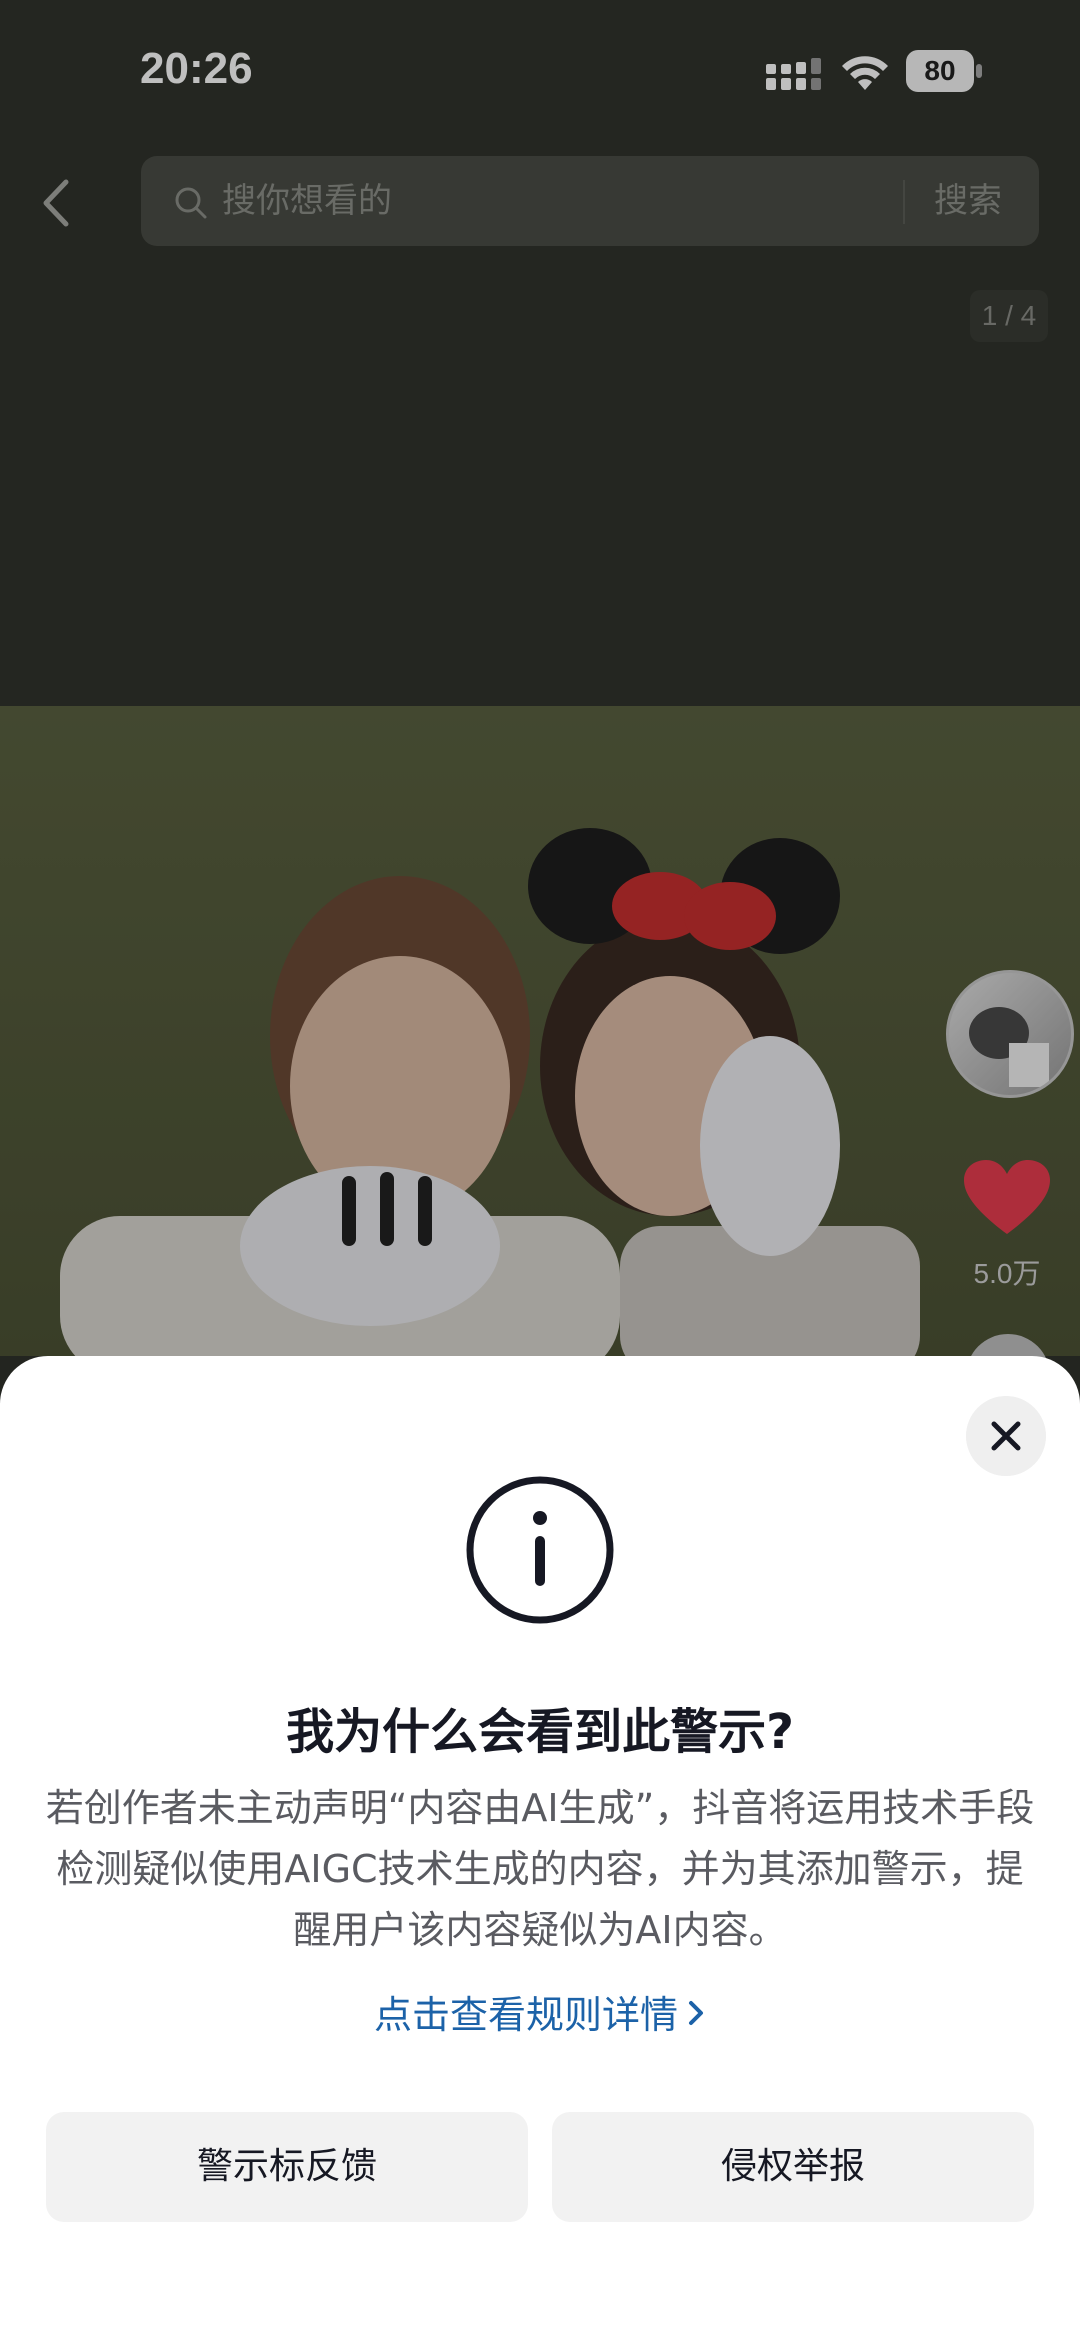  What do you see at coordinates (540, 1550) in the screenshot?
I see `info-icon` at bounding box center [540, 1550].